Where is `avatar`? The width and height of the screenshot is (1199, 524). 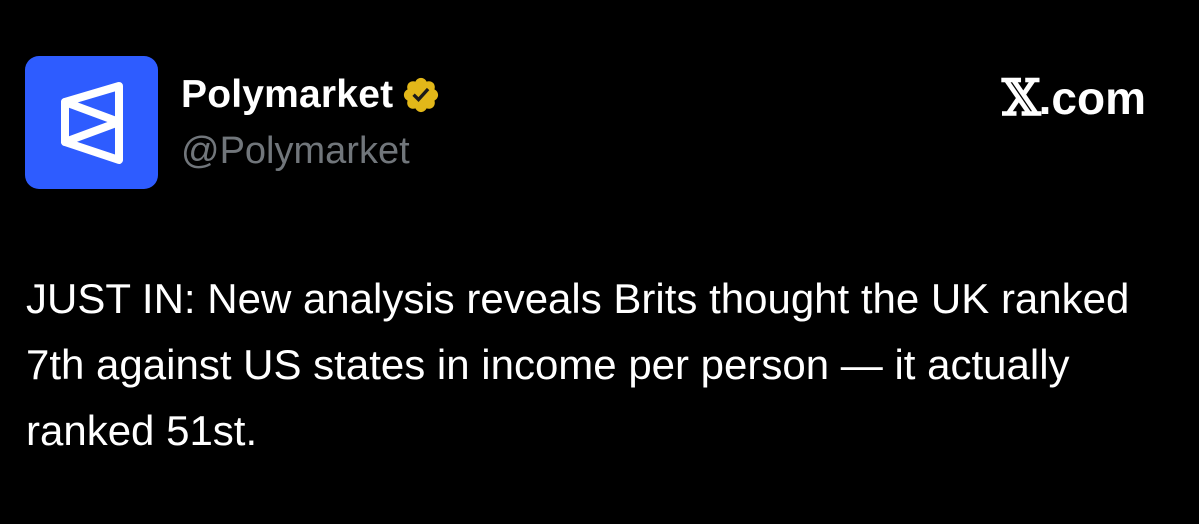 avatar is located at coordinates (91, 122).